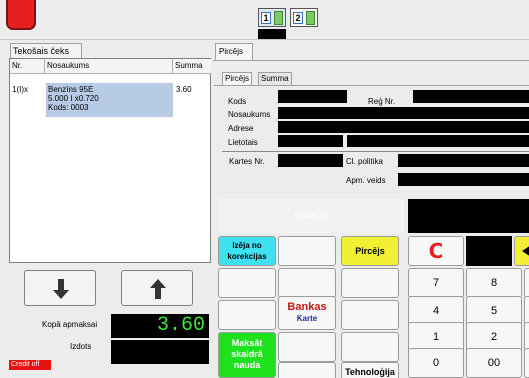 This screenshot has height=378, width=529. What do you see at coordinates (247, 251) in the screenshot?
I see `exit-correction-button: Izēja no korekcijas` at bounding box center [247, 251].